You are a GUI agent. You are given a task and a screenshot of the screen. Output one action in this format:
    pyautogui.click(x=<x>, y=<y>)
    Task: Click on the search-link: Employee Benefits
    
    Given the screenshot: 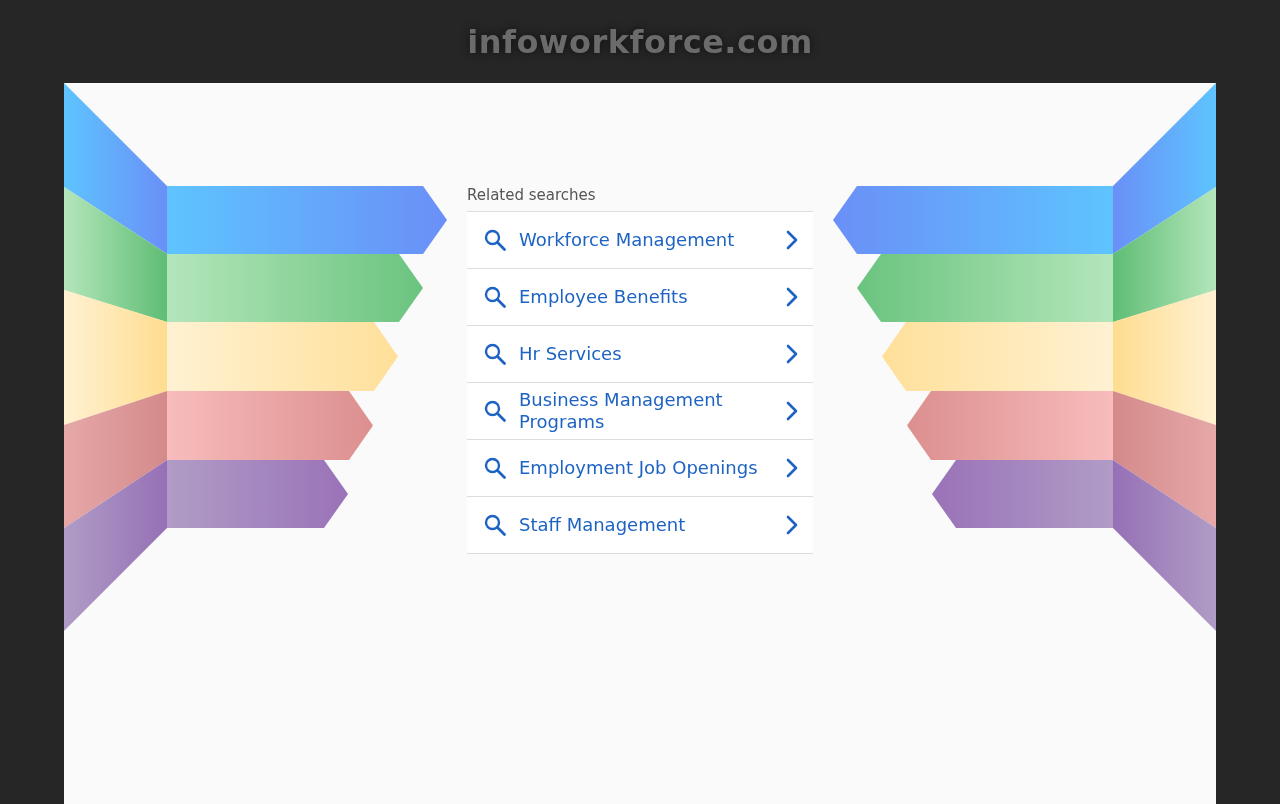 What is the action you would take?
    pyautogui.click(x=640, y=297)
    